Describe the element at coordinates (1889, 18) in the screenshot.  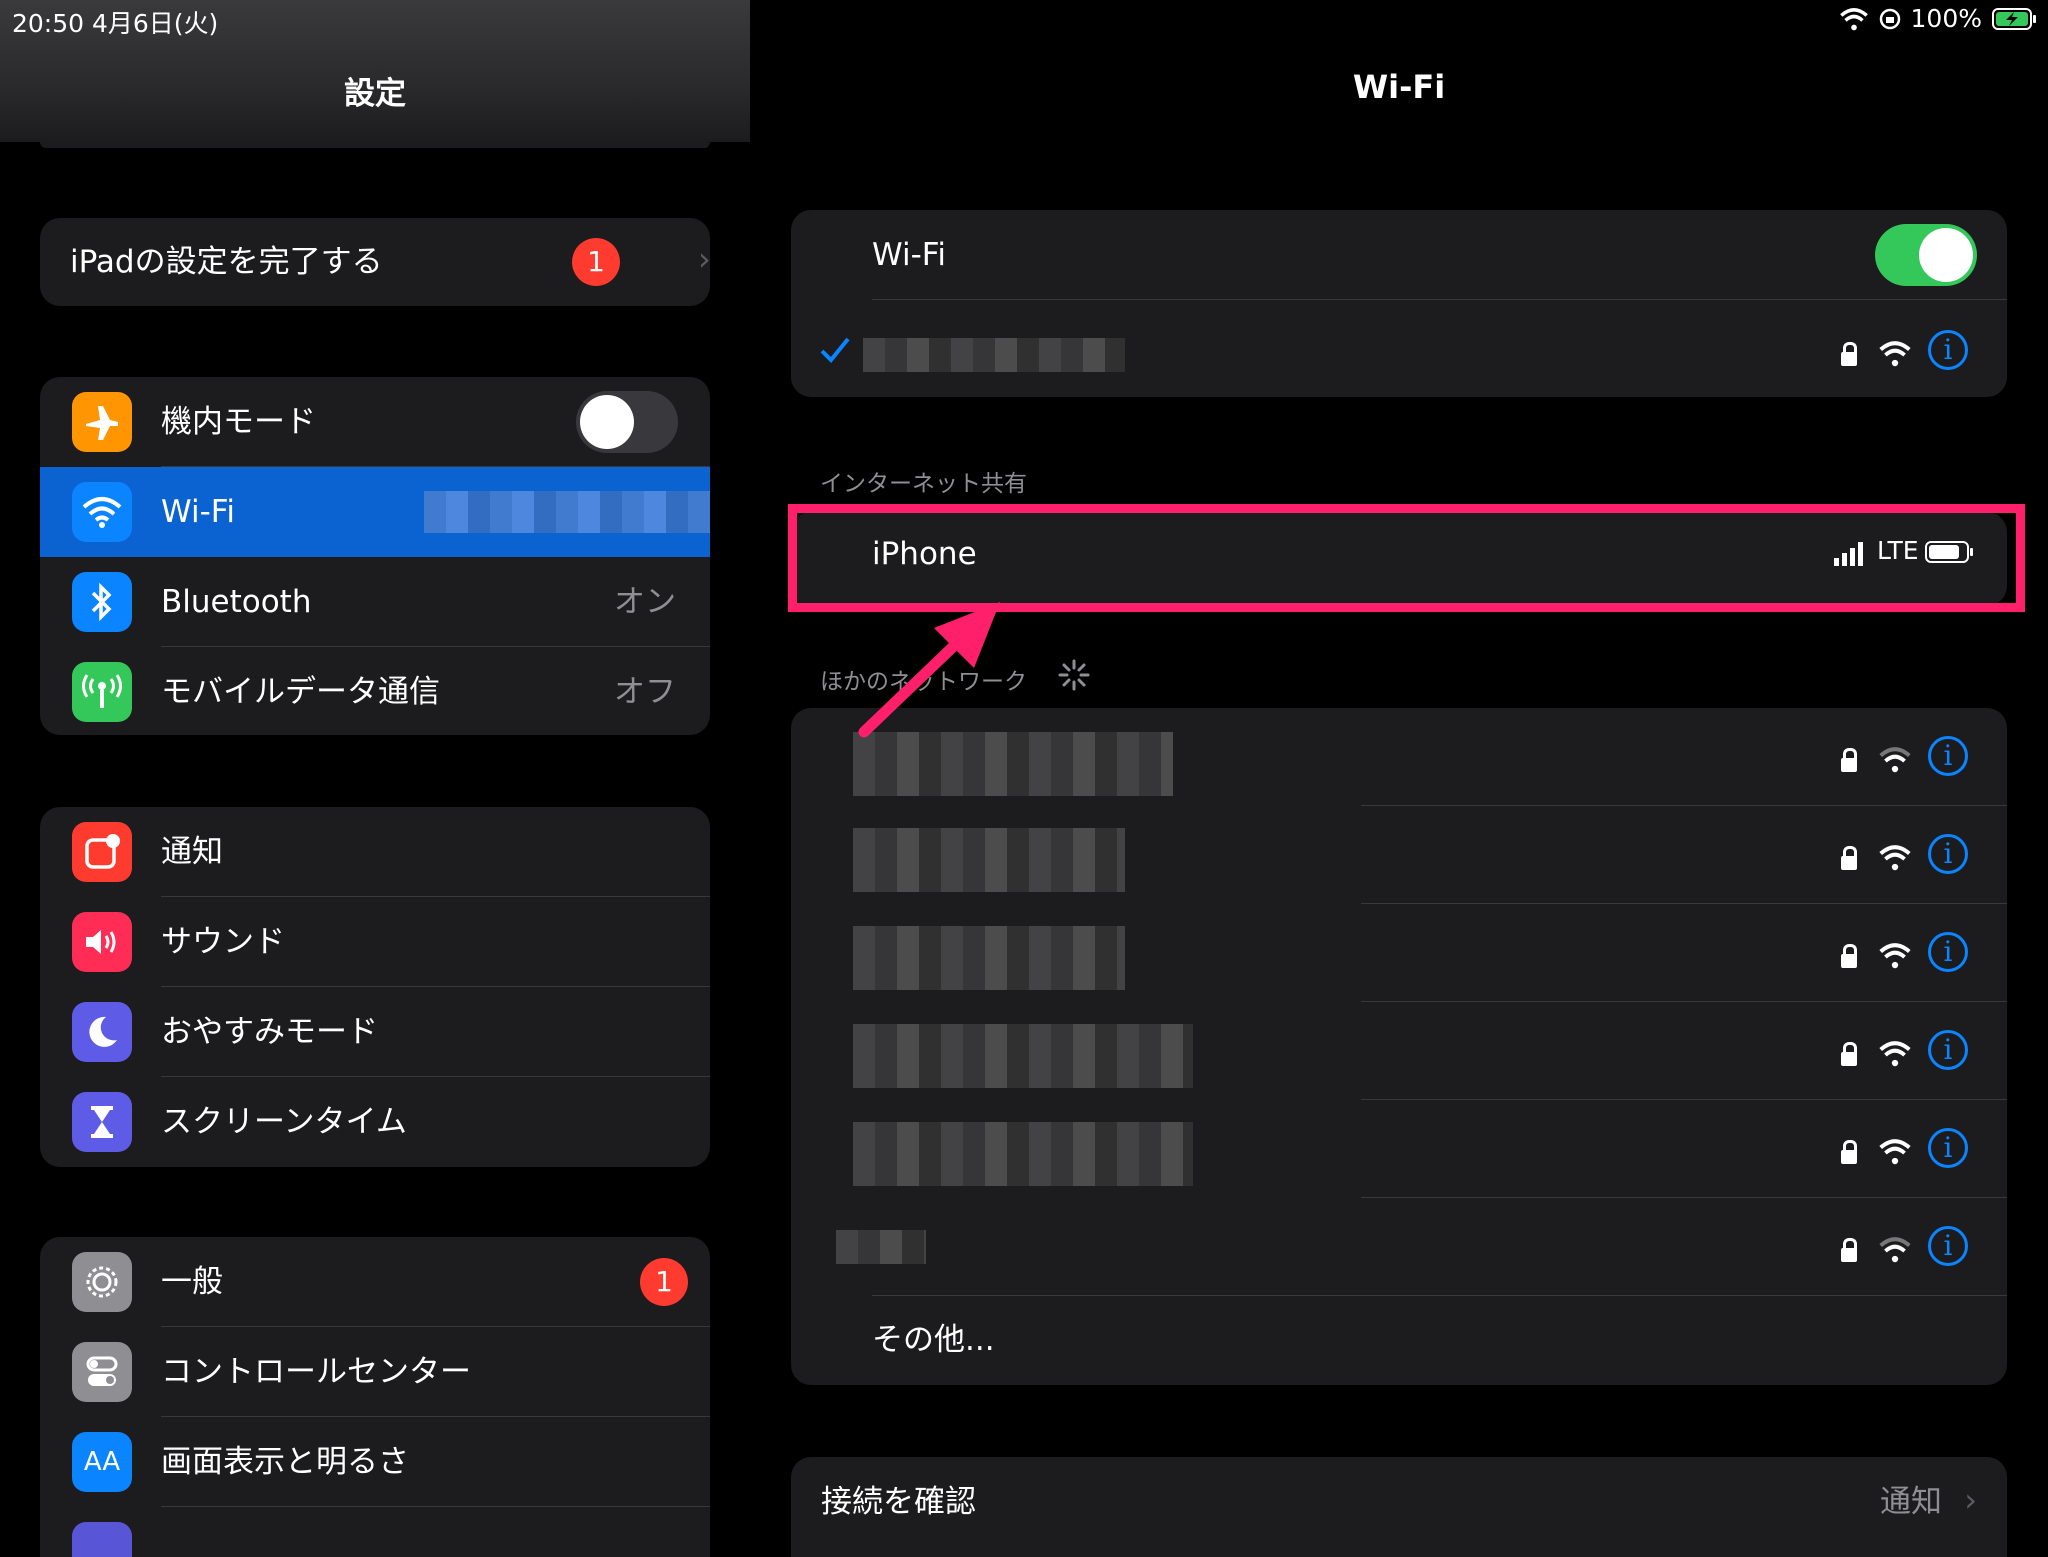
I see `orientation-lock-icon` at that location.